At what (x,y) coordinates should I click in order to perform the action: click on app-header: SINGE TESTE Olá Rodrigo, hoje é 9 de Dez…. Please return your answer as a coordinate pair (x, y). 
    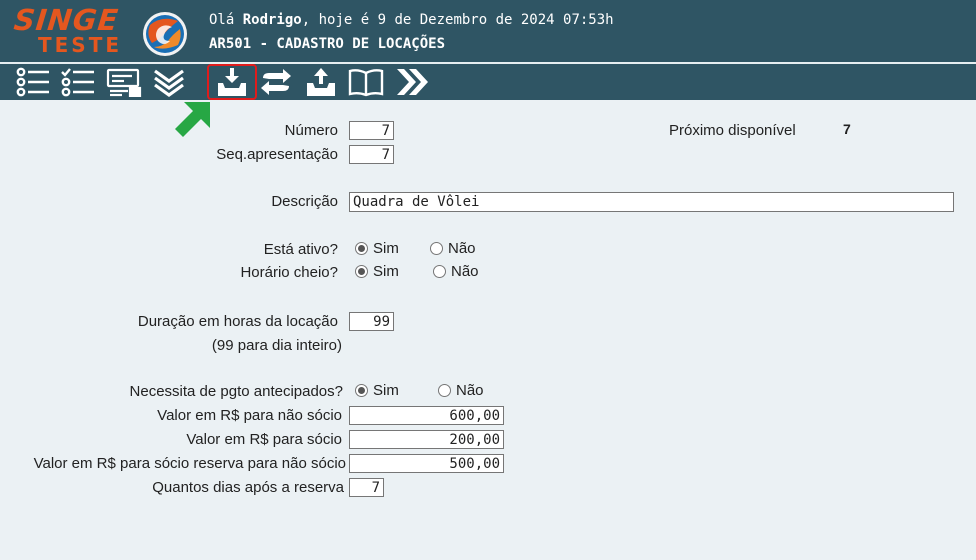
    Looking at the image, I should click on (488, 31).